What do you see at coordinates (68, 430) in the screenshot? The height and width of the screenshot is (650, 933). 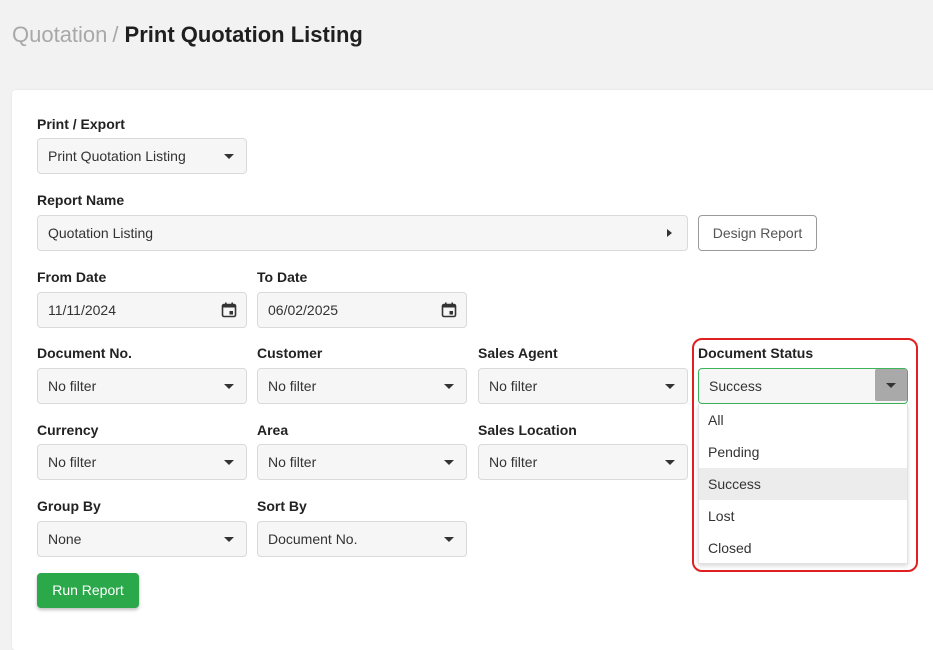 I see `currency-label: Currency` at bounding box center [68, 430].